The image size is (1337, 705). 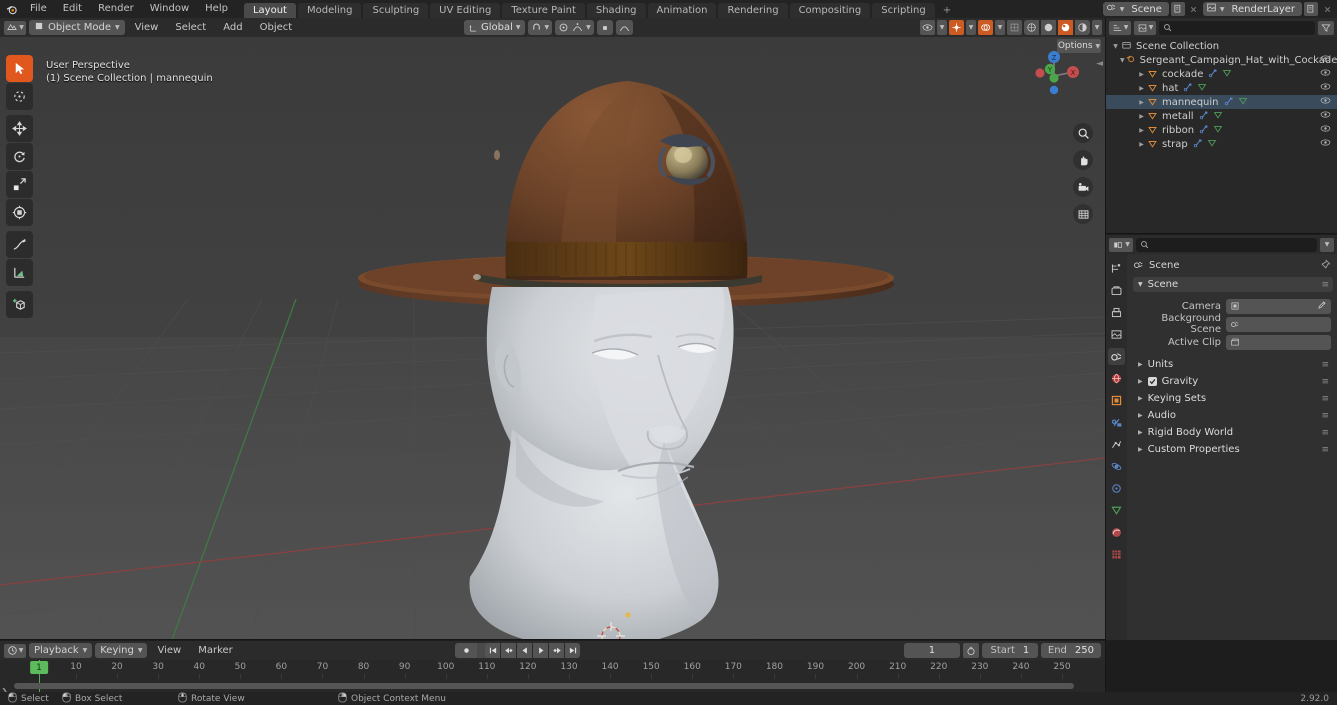 What do you see at coordinates (682, 10) in the screenshot?
I see `tab-animation: Animation` at bounding box center [682, 10].